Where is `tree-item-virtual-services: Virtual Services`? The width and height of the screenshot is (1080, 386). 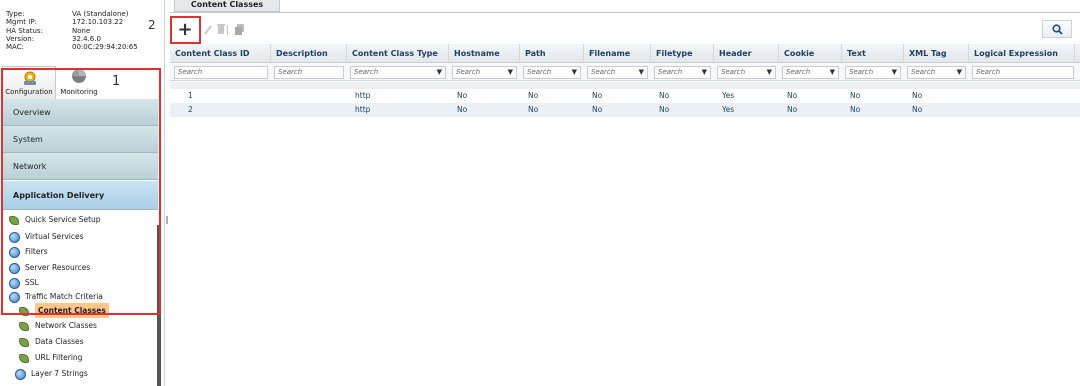 tree-item-virtual-services: Virtual Services is located at coordinates (46, 236).